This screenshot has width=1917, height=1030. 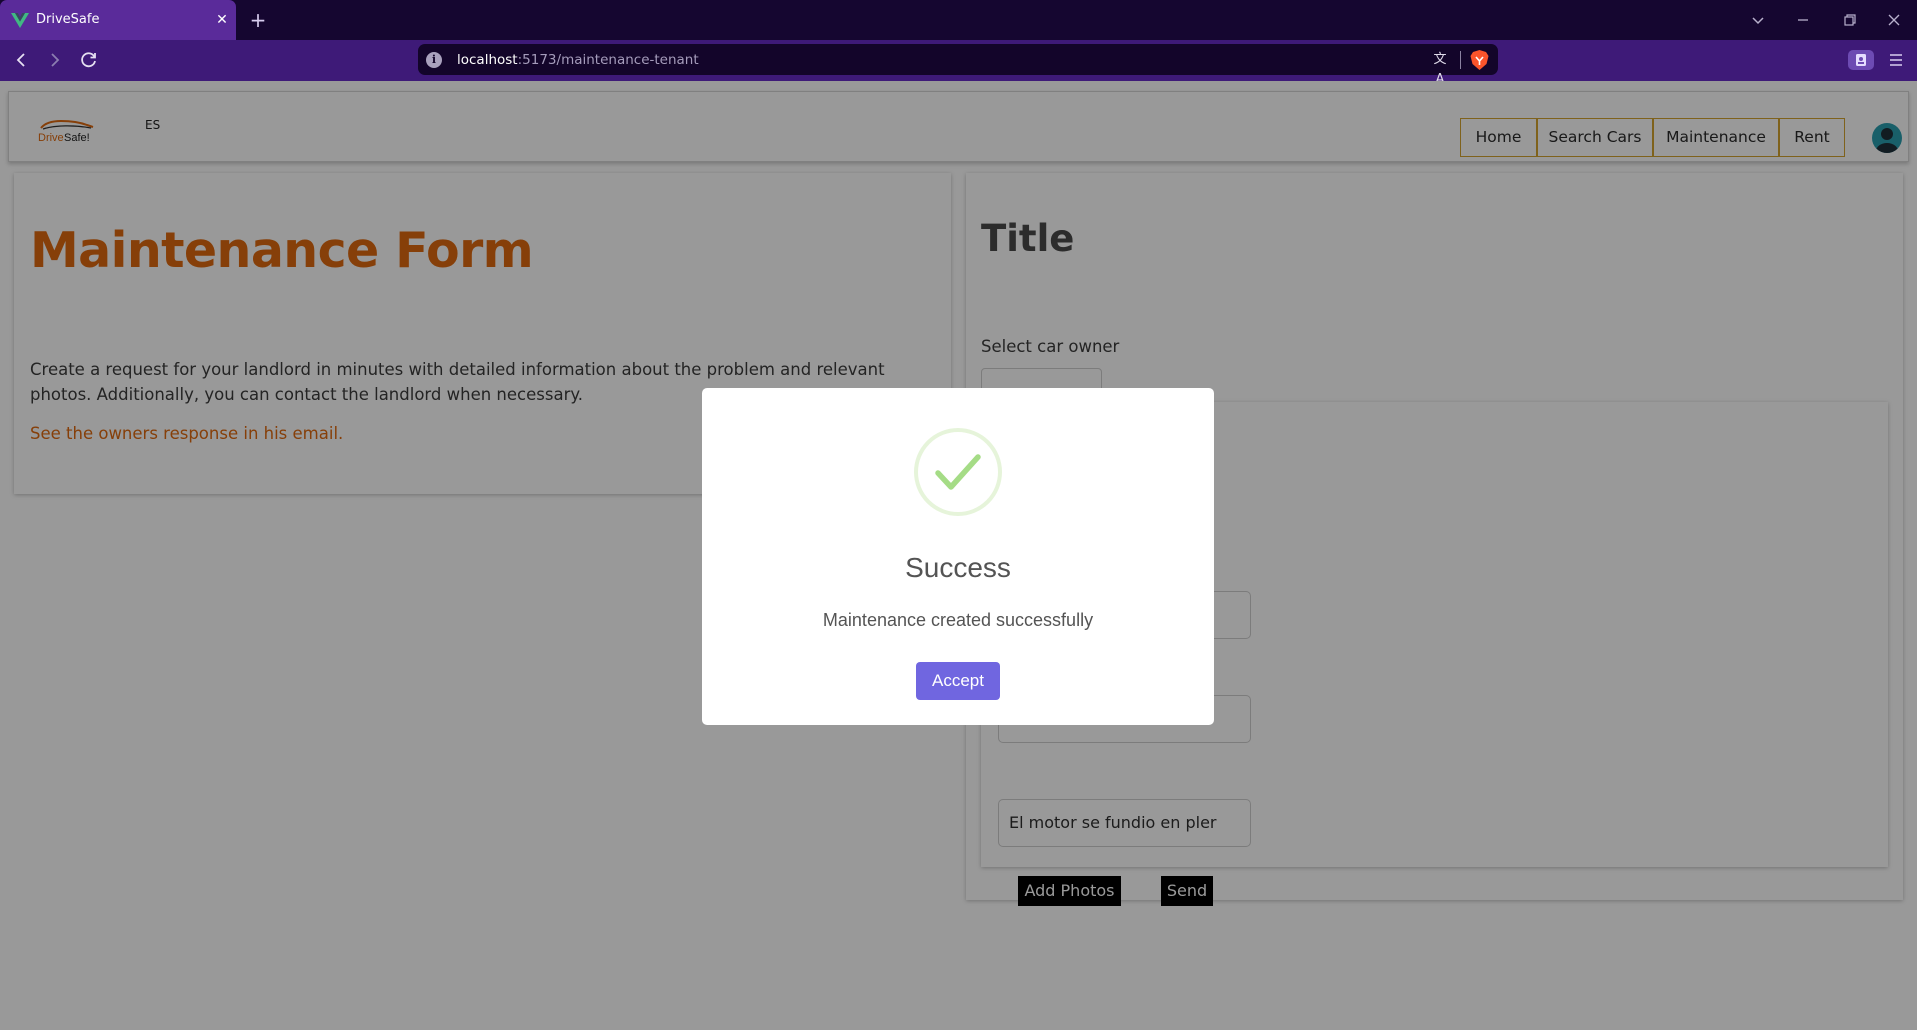 I want to click on minimize-icon, so click(x=1803, y=20).